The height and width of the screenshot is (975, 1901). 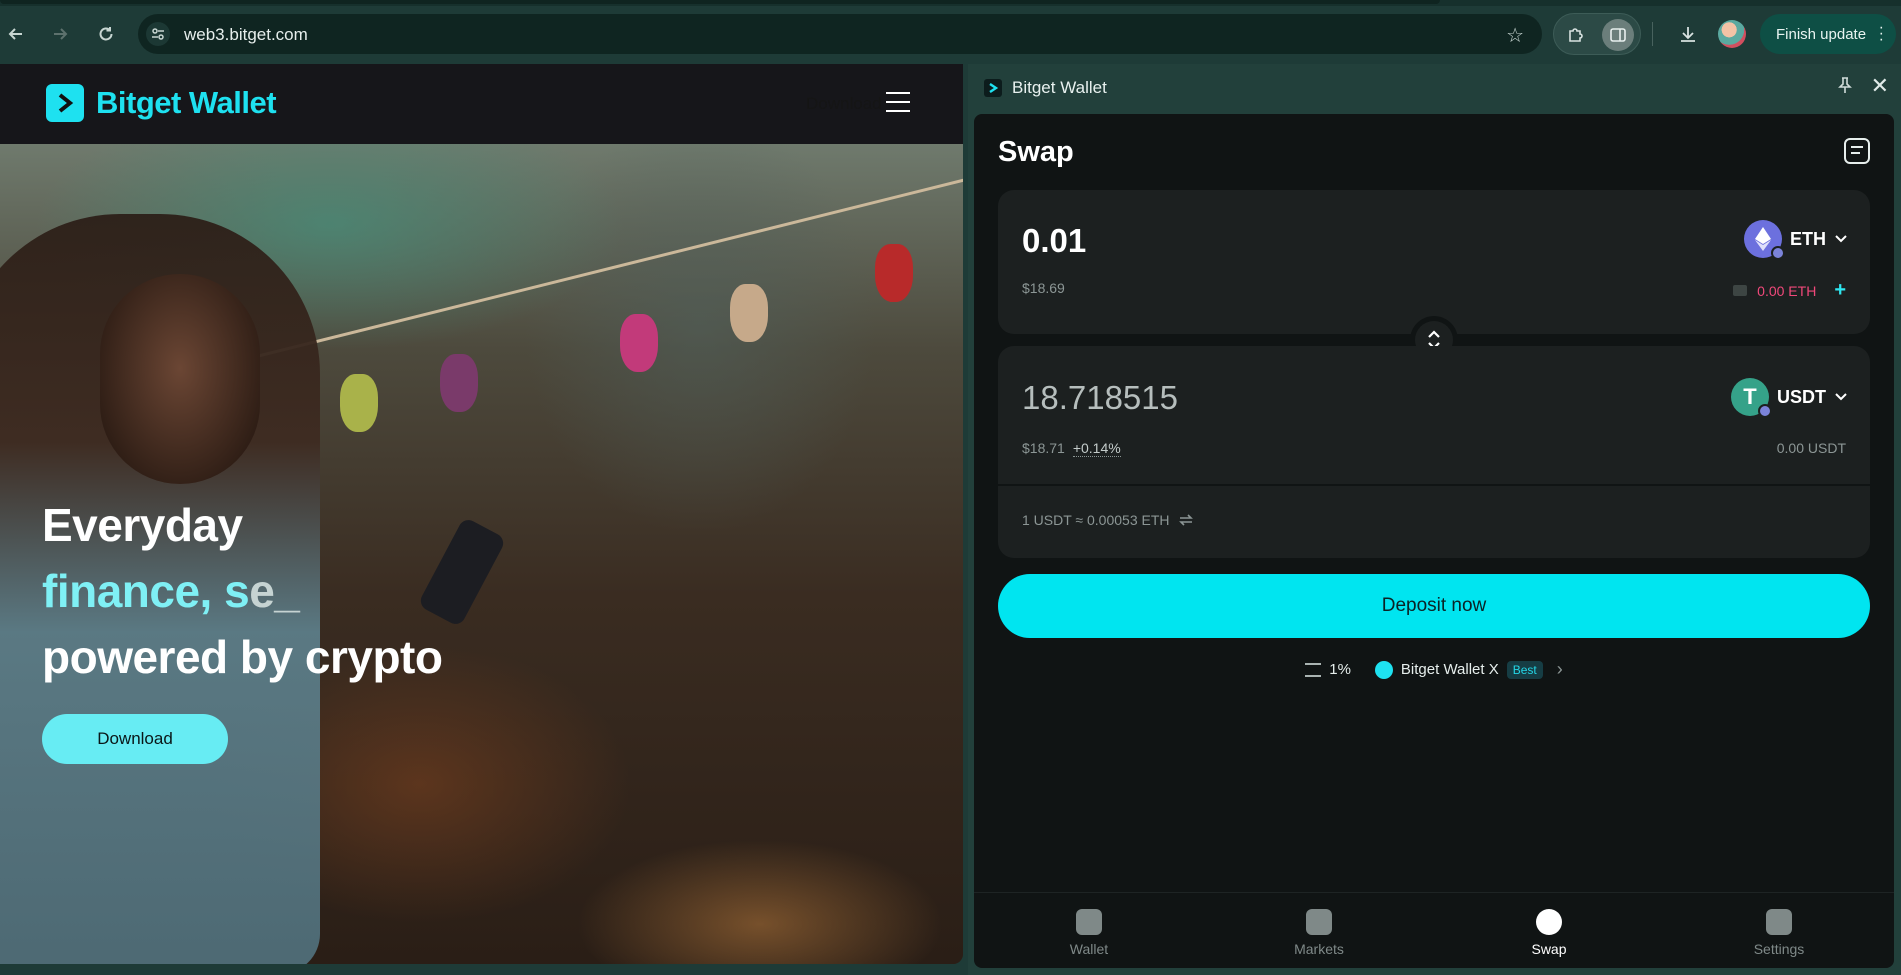 I want to click on hero-phone-image, so click(x=462, y=572).